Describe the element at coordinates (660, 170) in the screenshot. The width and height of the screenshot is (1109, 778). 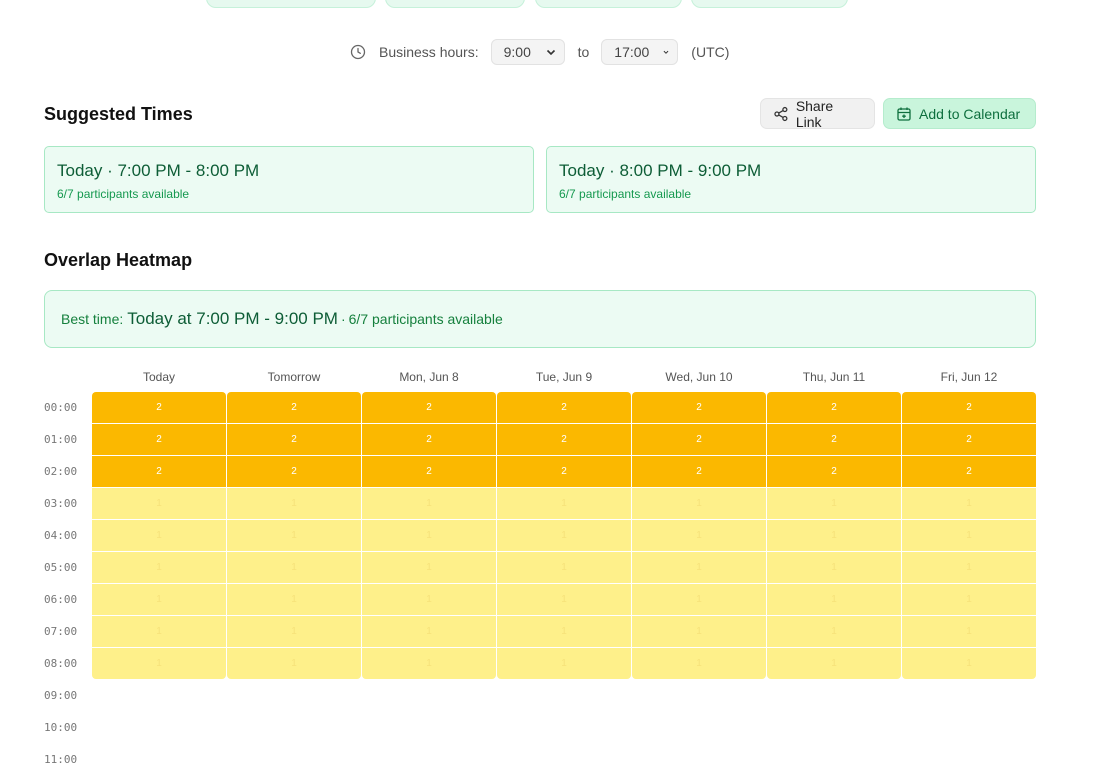
I see `suggested-time: Today · 8:00 PM - 9:00 PM` at that location.